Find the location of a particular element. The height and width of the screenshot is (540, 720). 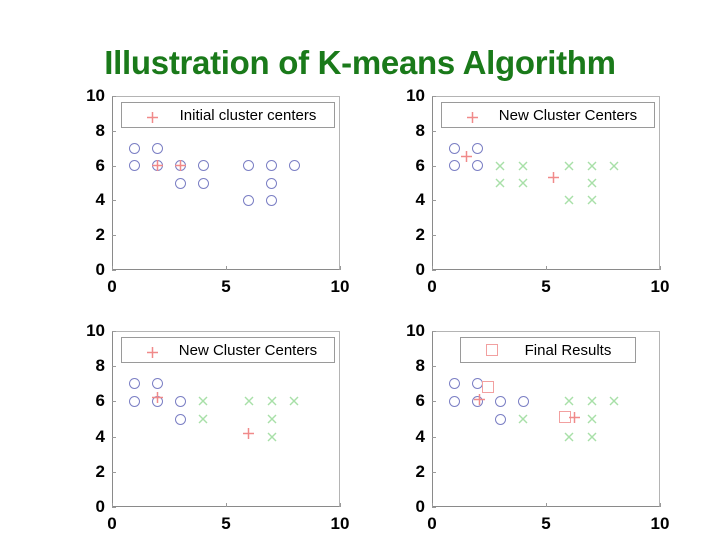

chart-legend: Final Results is located at coordinates (548, 350).